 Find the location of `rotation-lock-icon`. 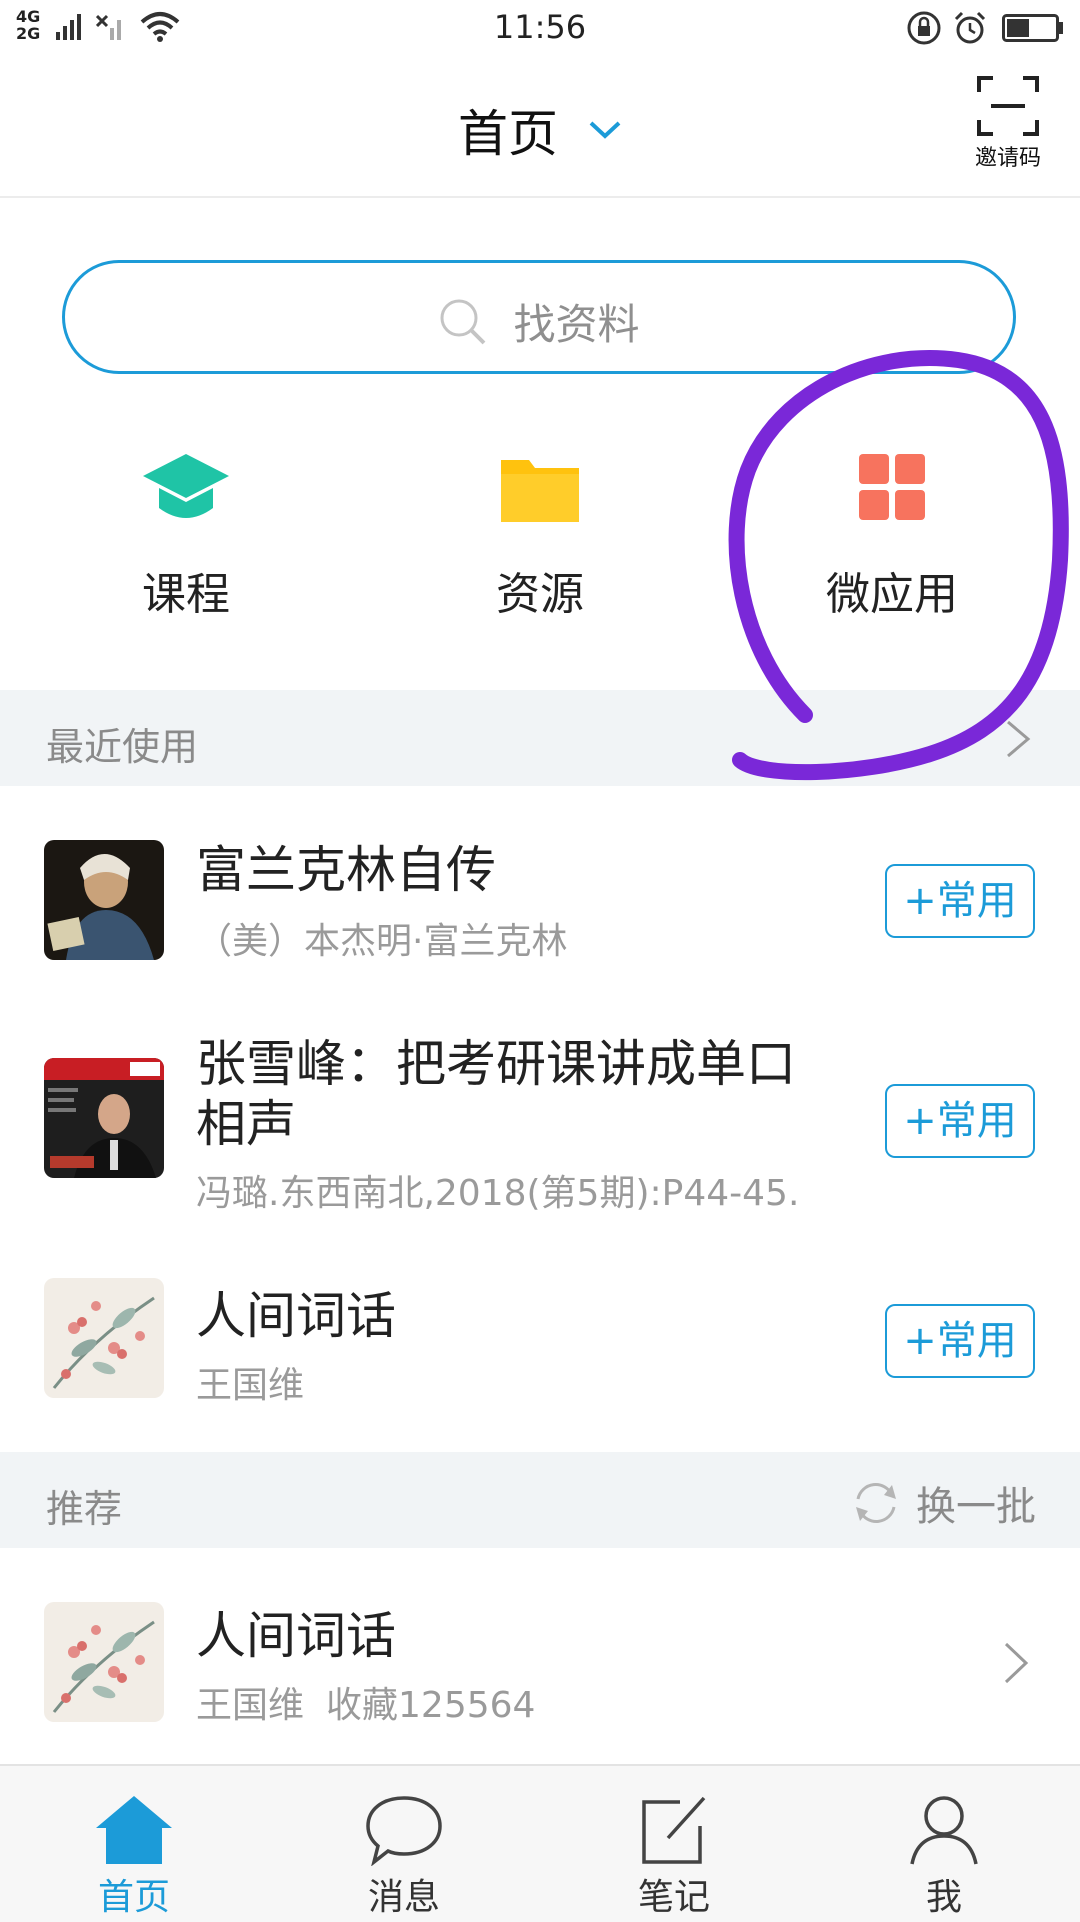

rotation-lock-icon is located at coordinates (924, 28).